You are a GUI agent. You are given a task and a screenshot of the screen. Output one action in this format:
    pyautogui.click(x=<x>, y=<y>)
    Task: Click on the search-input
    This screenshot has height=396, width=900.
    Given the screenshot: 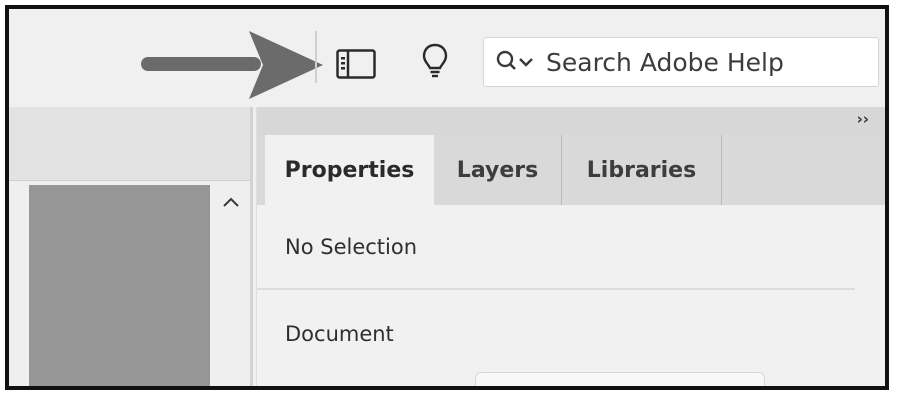 What is the action you would take?
    pyautogui.click(x=706, y=62)
    